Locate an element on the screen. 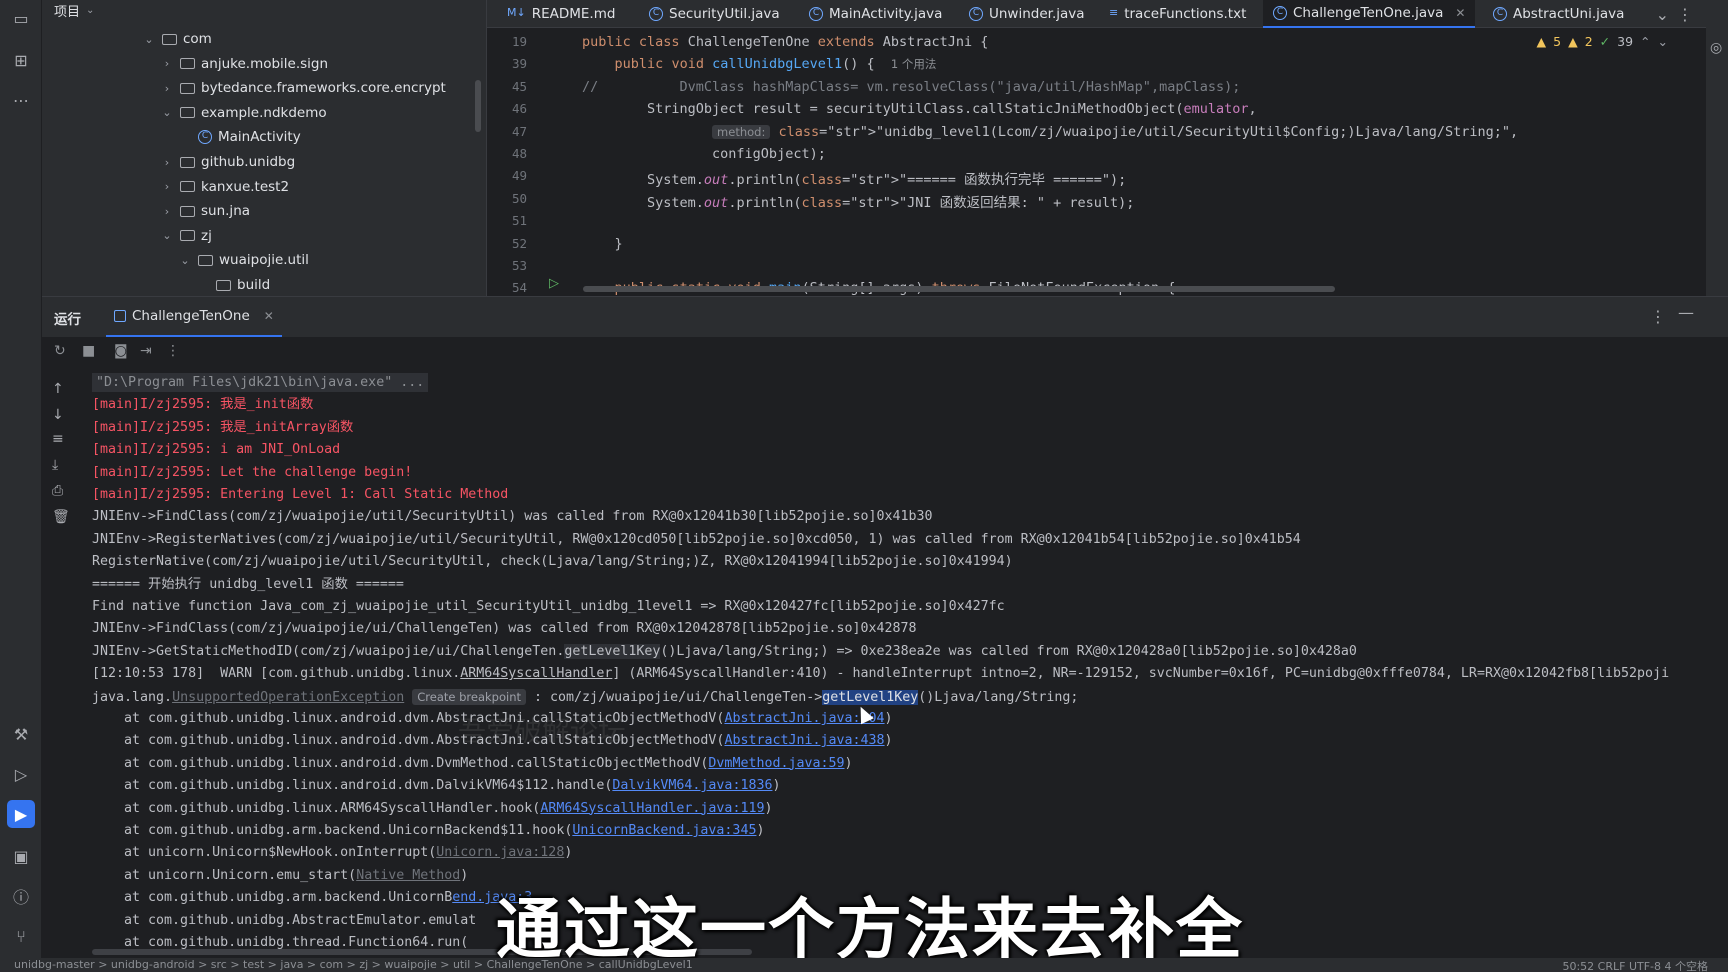 Image resolution: width=1728 pixels, height=972 pixels. folder-icon: ▭ is located at coordinates (21, 18).